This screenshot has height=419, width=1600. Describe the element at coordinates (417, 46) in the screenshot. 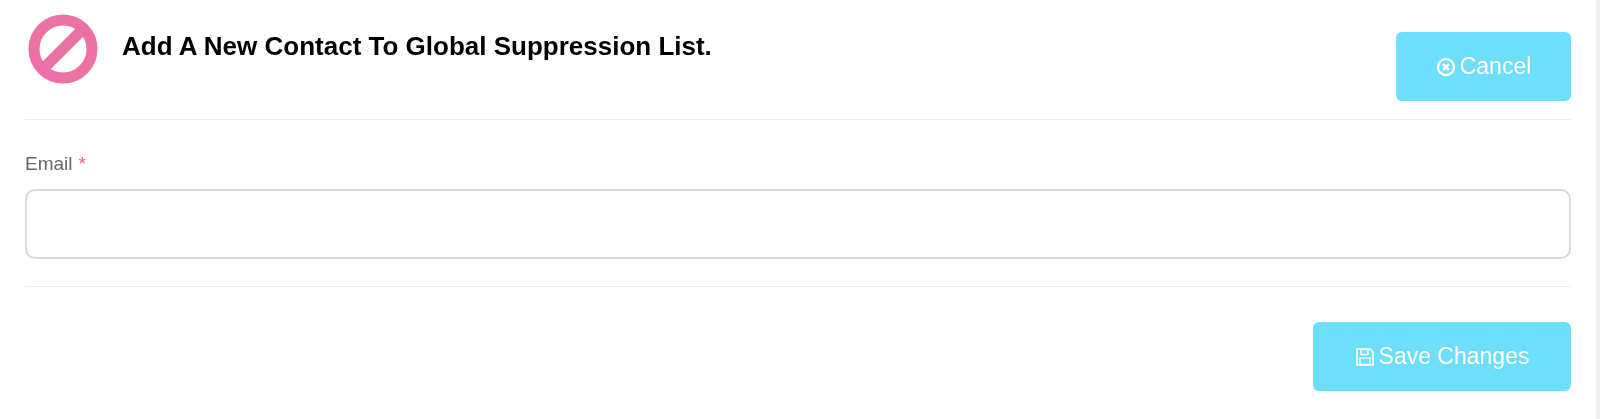

I see `page-title: Add A New Contact To Global Suppression List.` at that location.